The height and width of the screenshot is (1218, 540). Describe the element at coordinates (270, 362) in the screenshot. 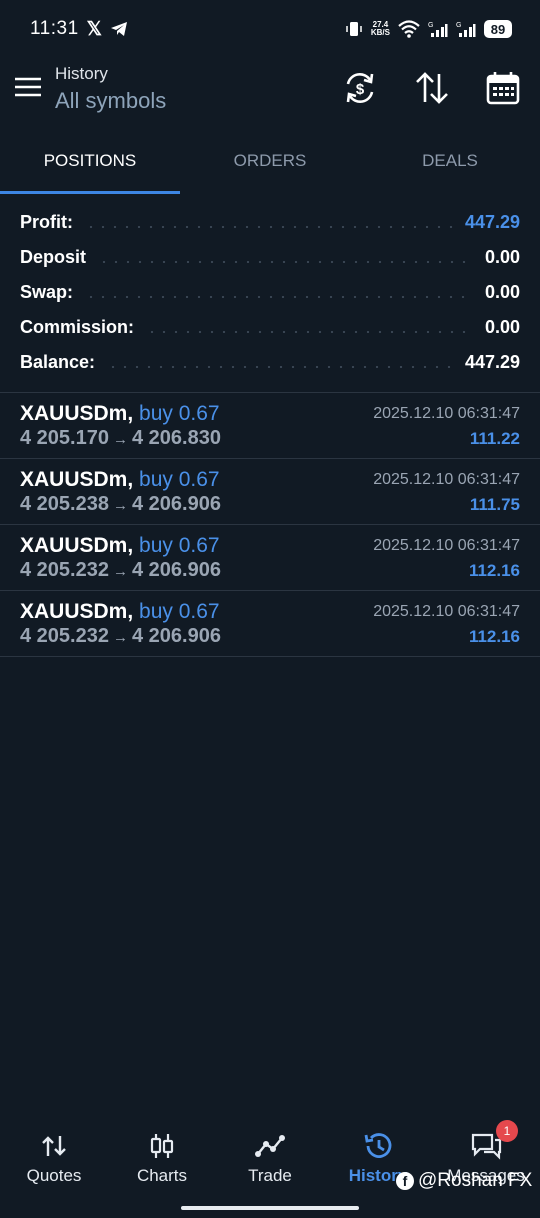

I see `summary-row-balance: Balance: 447.29` at that location.